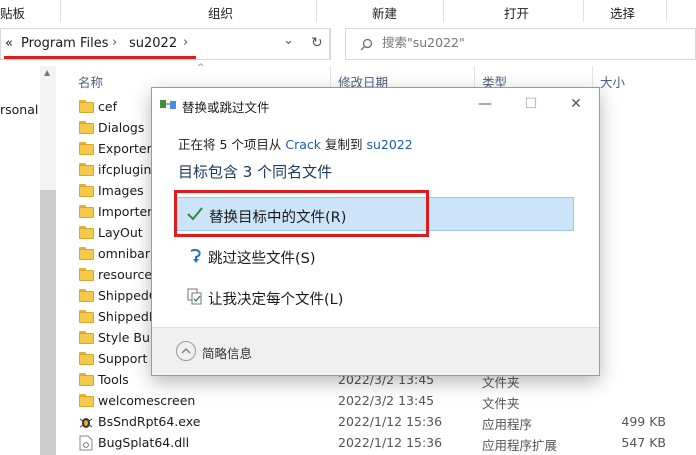 This screenshot has height=455, width=696. What do you see at coordinates (121, 127) in the screenshot?
I see `file-name: Dialogs` at bounding box center [121, 127].